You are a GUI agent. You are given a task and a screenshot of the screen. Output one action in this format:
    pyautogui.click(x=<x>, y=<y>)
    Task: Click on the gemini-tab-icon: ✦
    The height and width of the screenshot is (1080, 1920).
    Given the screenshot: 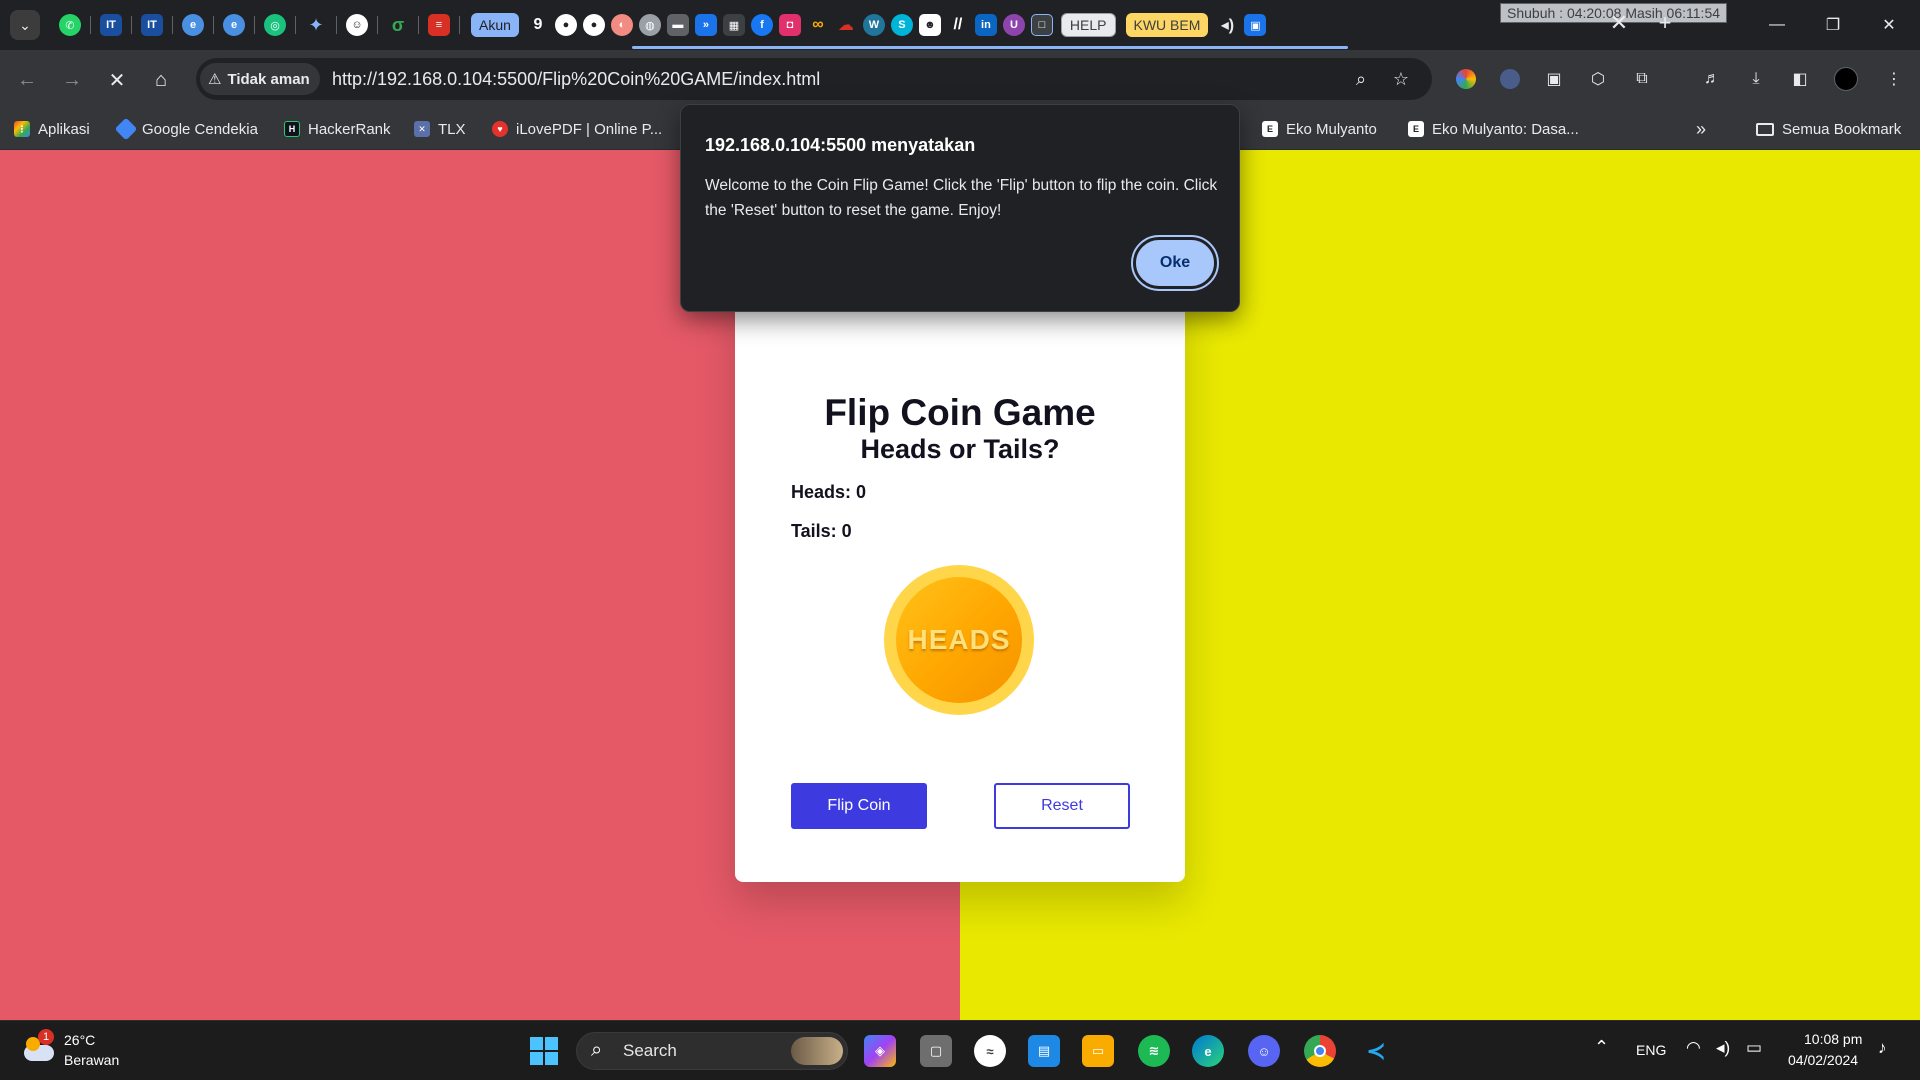 What is the action you would take?
    pyautogui.click(x=316, y=25)
    